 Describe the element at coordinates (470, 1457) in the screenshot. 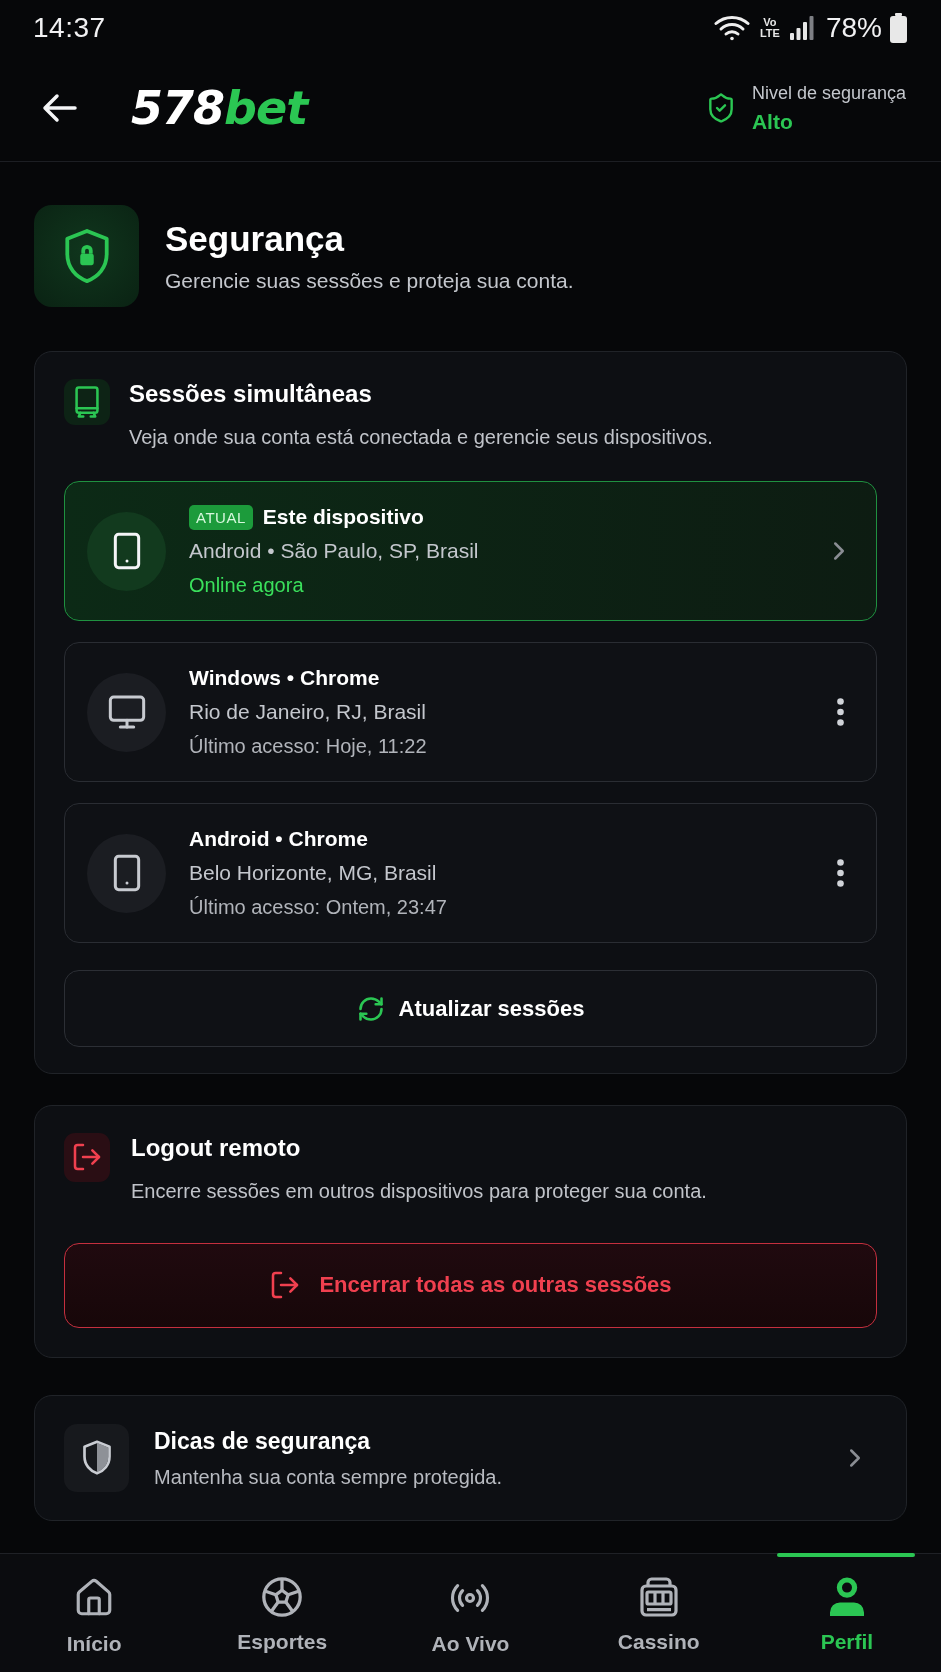

I see `security-tips-card: Dicas de segurança Mantenha sua conta sempre protegida.` at that location.